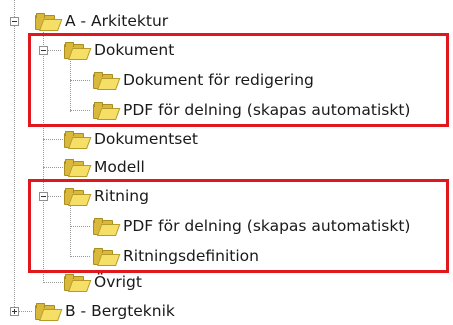 This screenshot has height=325, width=453. I want to click on tree-node-bergteknik: B - Bergteknik, so click(104, 311).